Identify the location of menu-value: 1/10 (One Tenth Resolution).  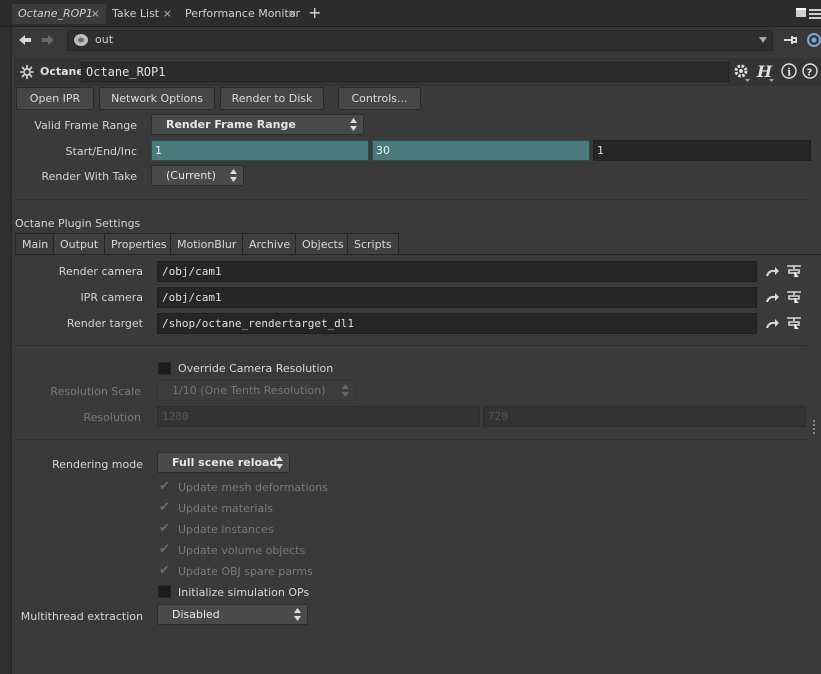
(249, 390).